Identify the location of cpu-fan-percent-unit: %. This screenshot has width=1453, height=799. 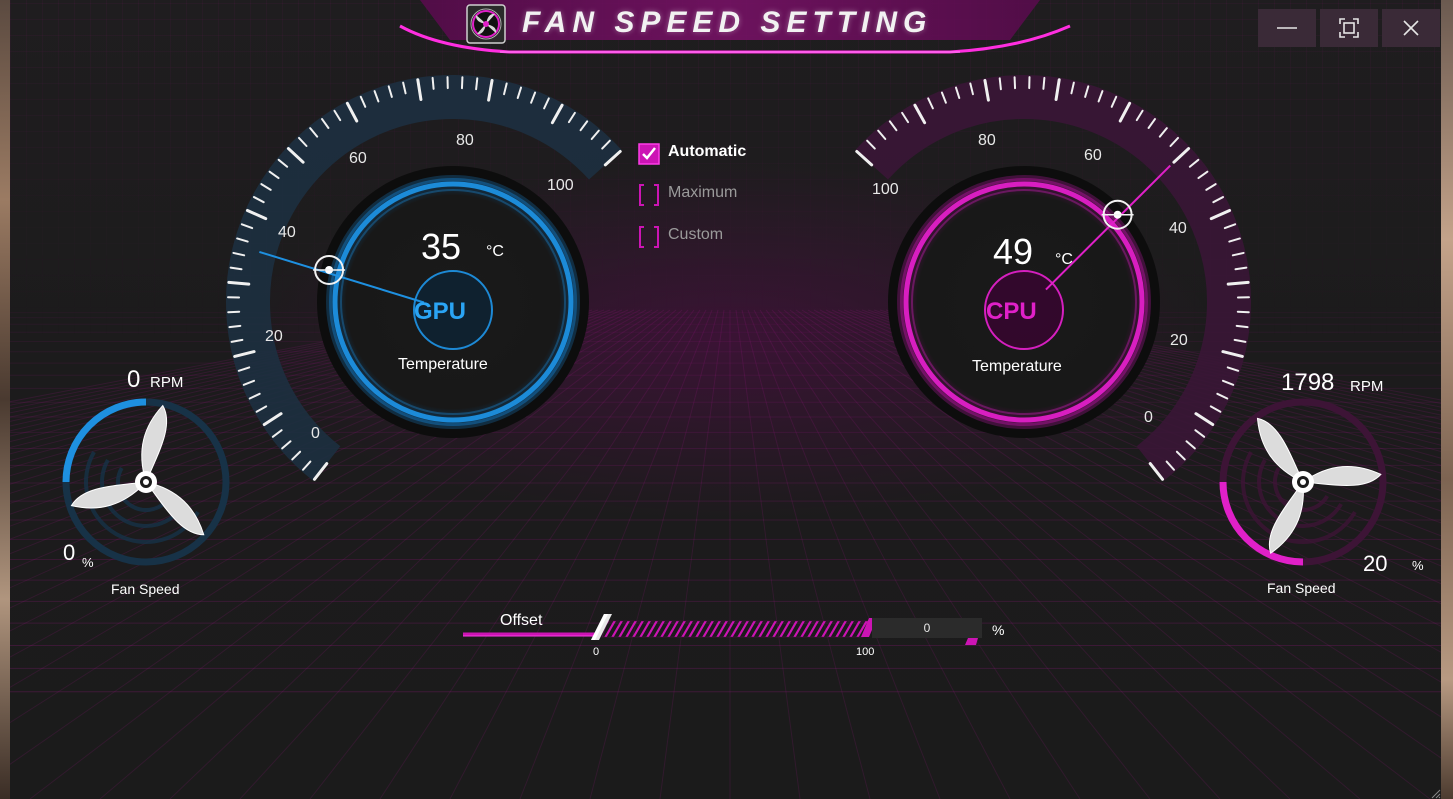
(1418, 565).